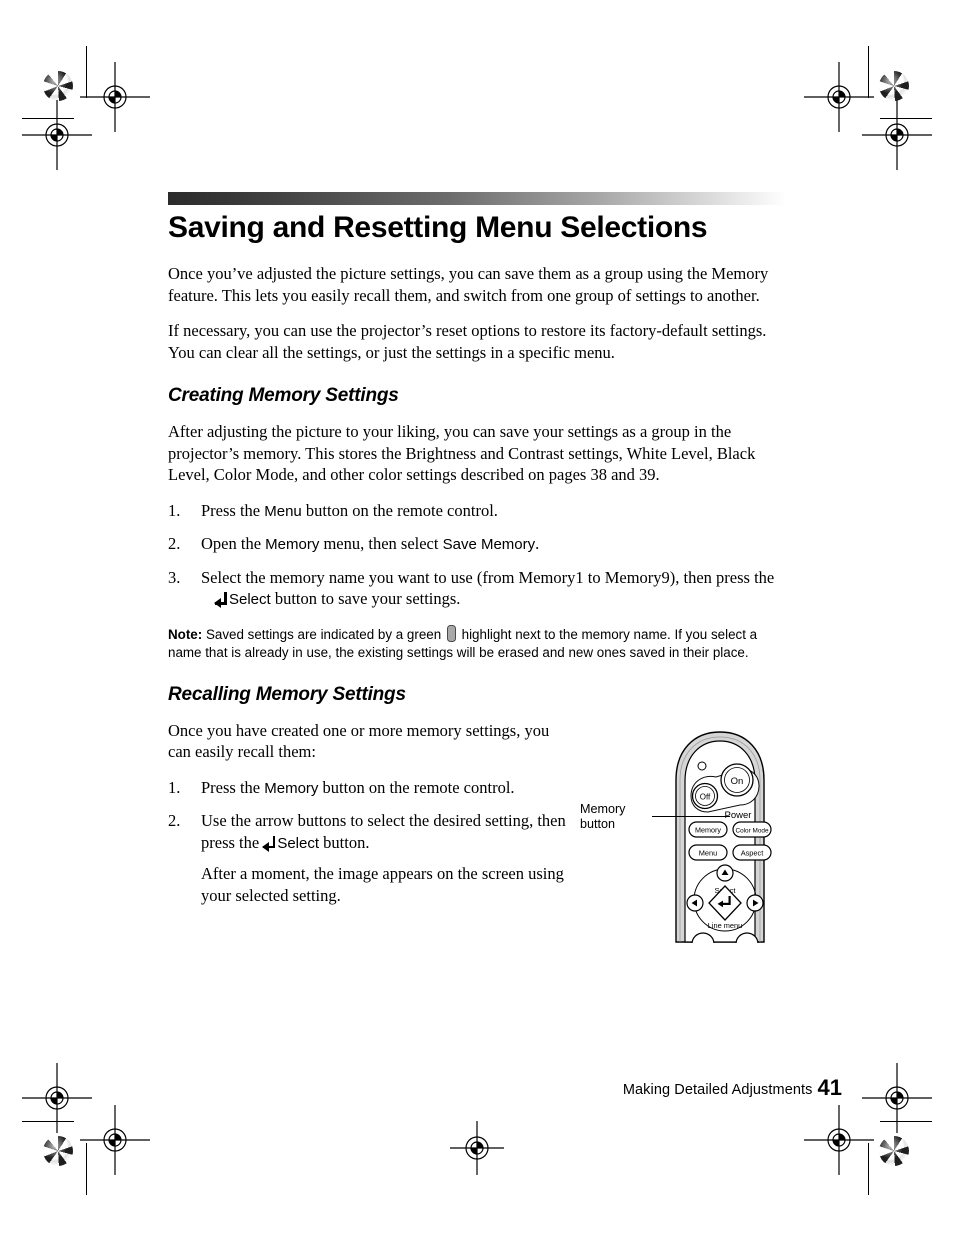 This screenshot has height=1235, width=954. Describe the element at coordinates (702, 765) in the screenshot. I see `indicator-lamp-icon` at that location.